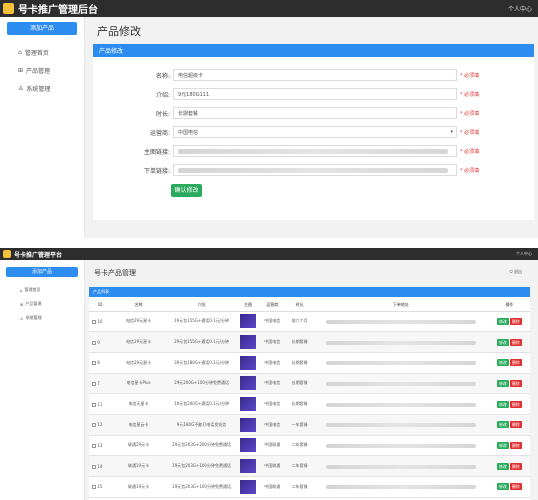 The width and height of the screenshot is (538, 500). I want to click on duration-input: 长期套餐, so click(315, 113).